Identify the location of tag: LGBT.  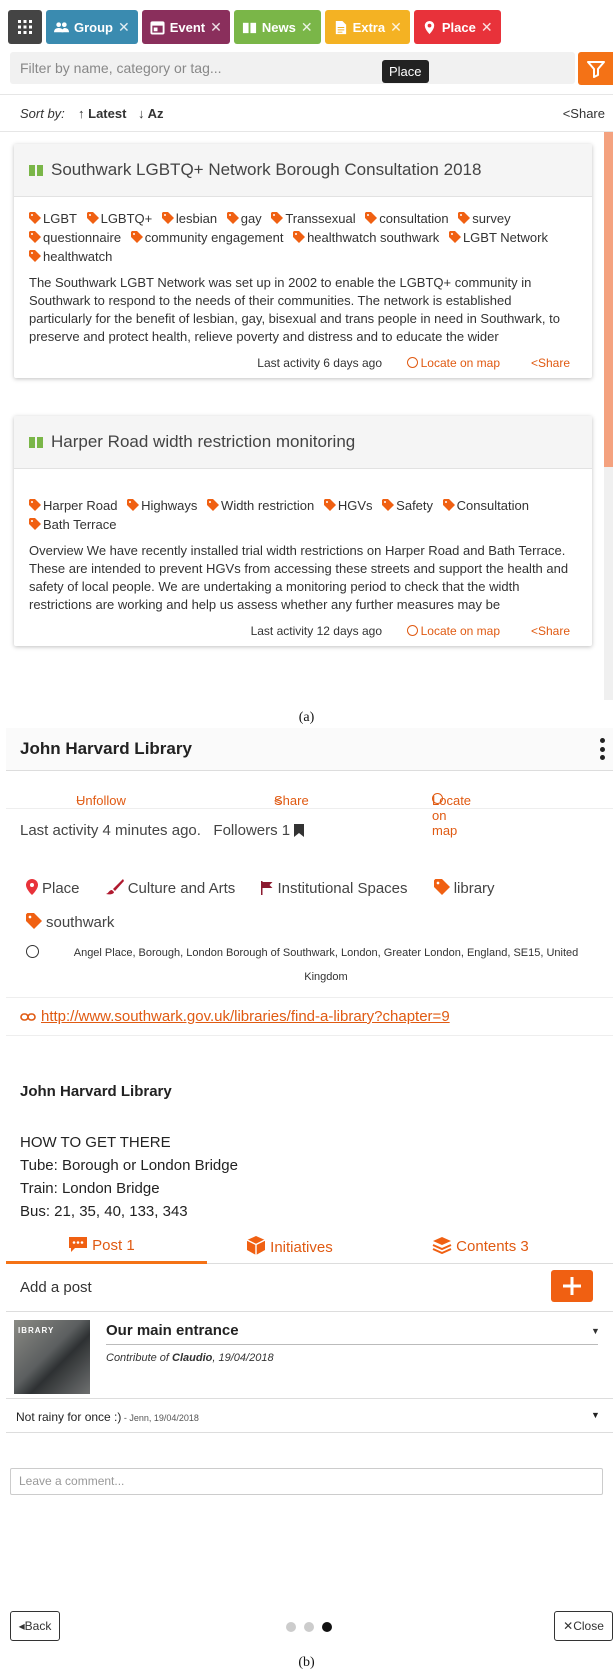
(53, 218).